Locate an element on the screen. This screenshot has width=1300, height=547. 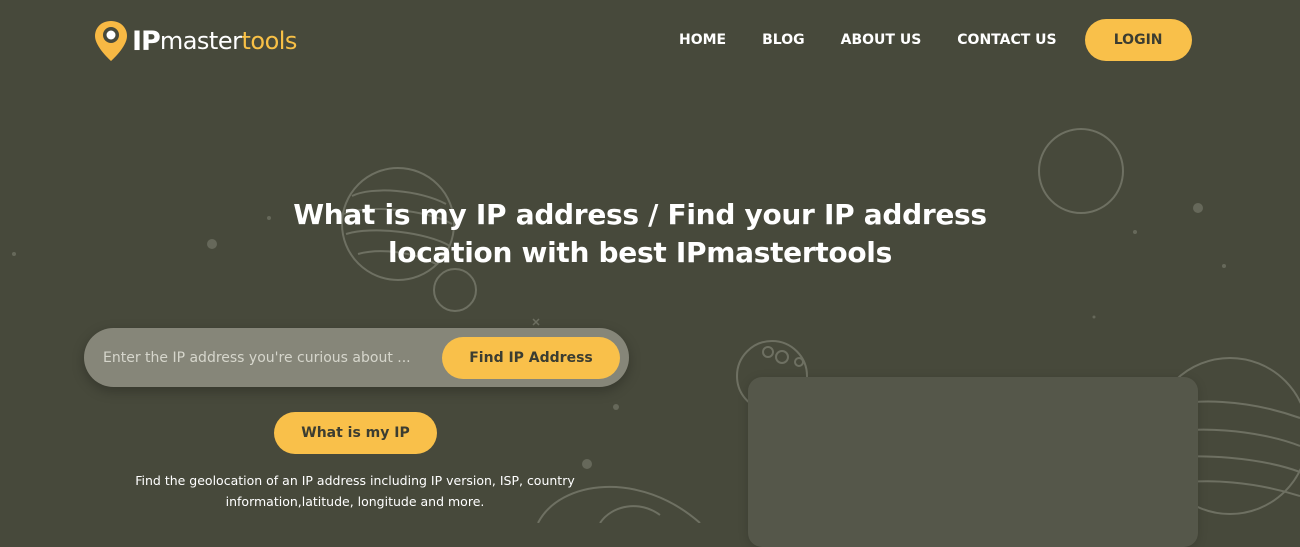
ip-search-box: Find IP Address is located at coordinates (356, 357).